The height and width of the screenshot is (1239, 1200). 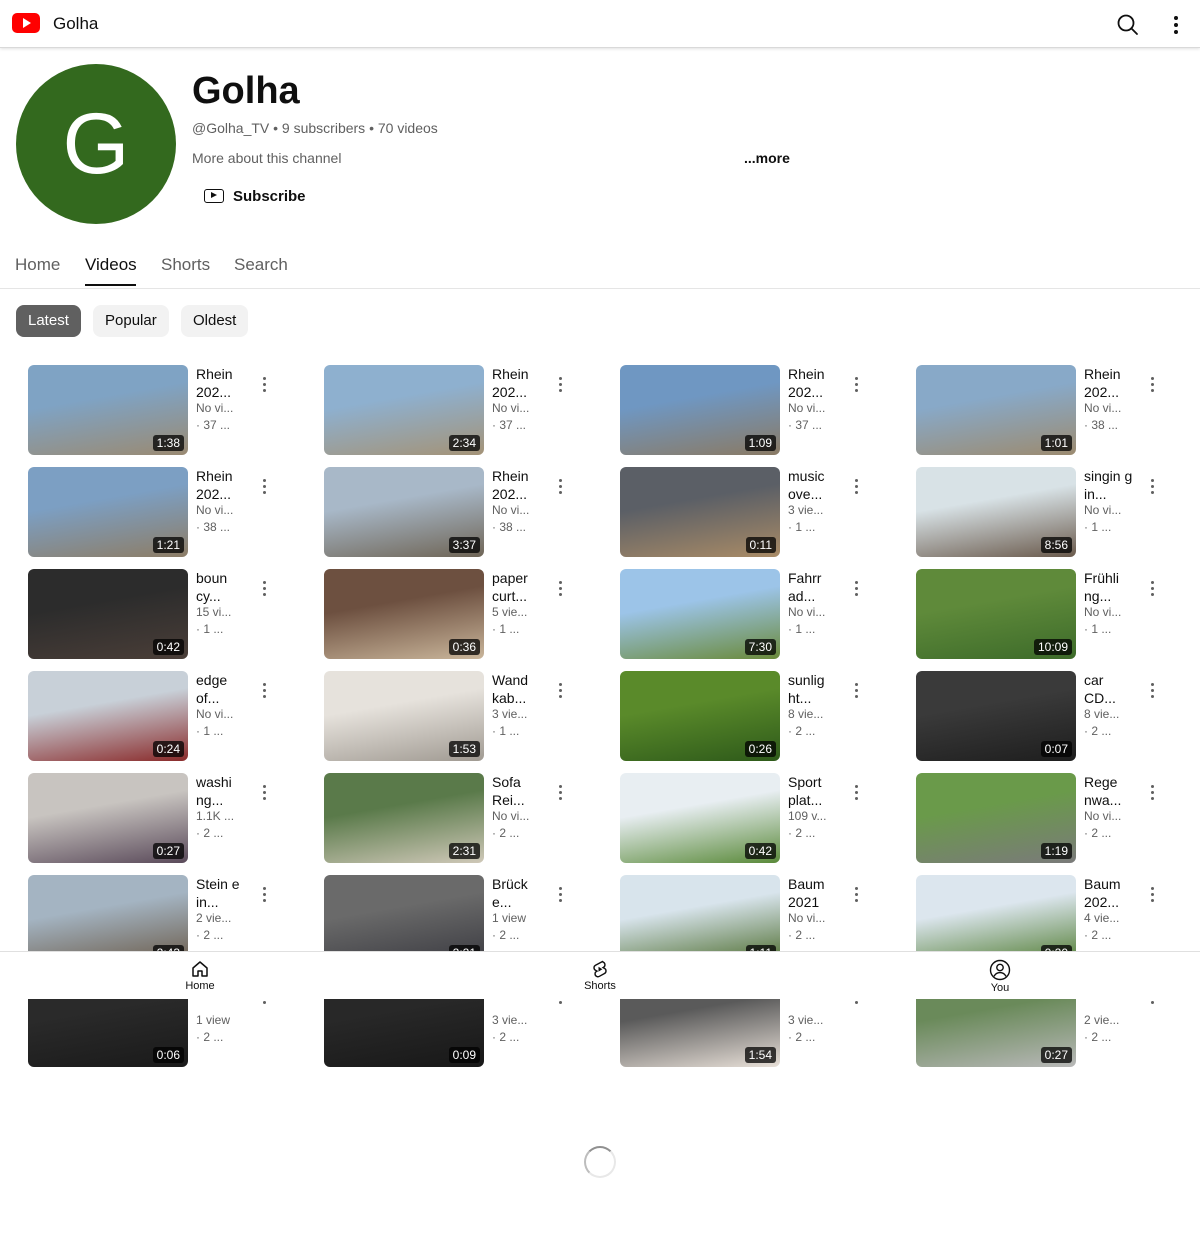 What do you see at coordinates (111, 265) in the screenshot?
I see `tab-videos: Videos` at bounding box center [111, 265].